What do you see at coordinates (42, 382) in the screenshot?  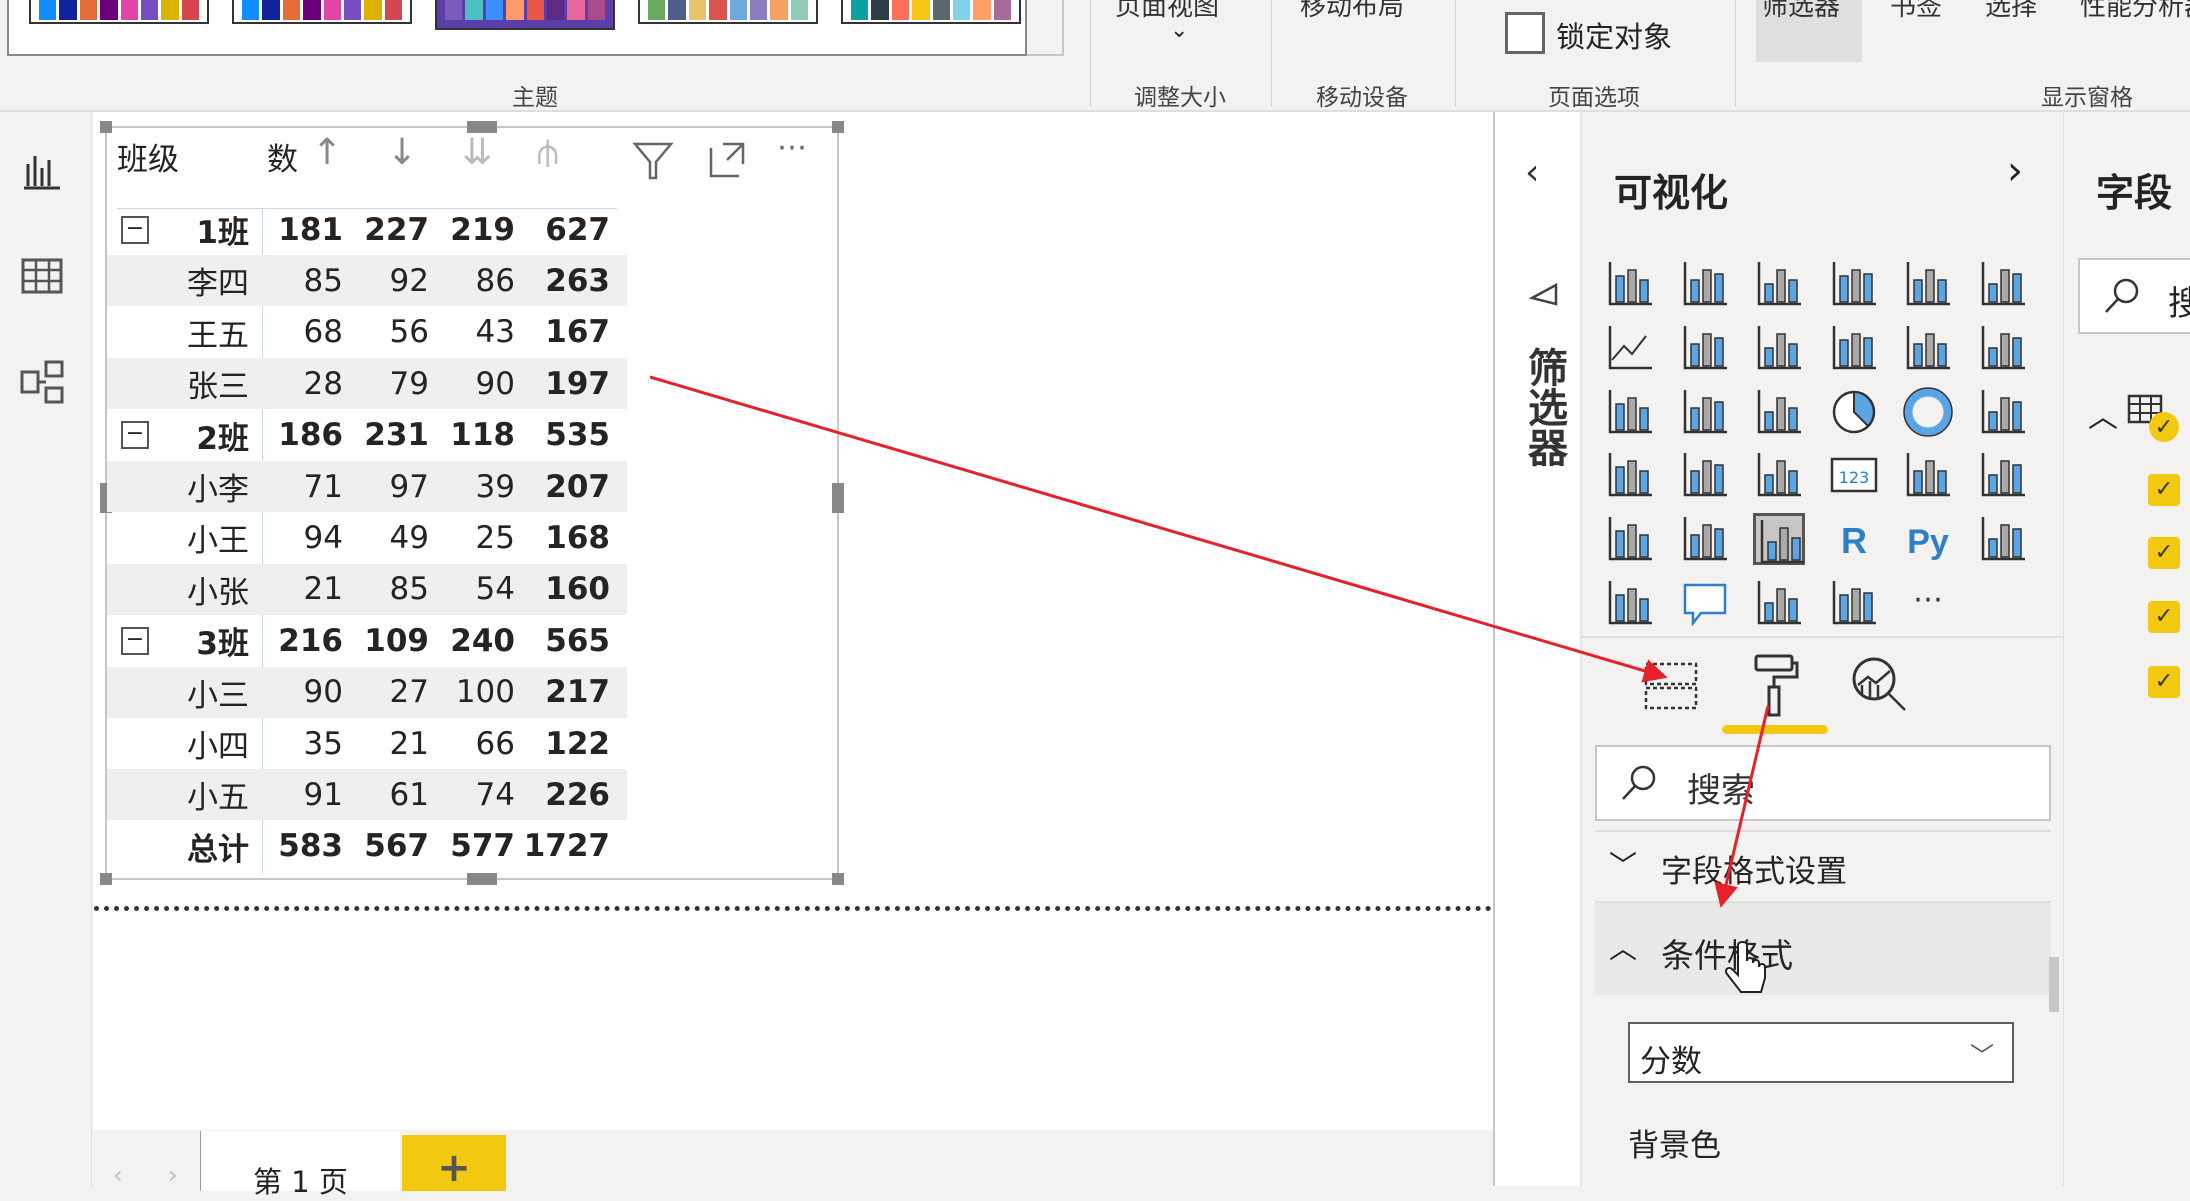 I see `model-view-icon` at bounding box center [42, 382].